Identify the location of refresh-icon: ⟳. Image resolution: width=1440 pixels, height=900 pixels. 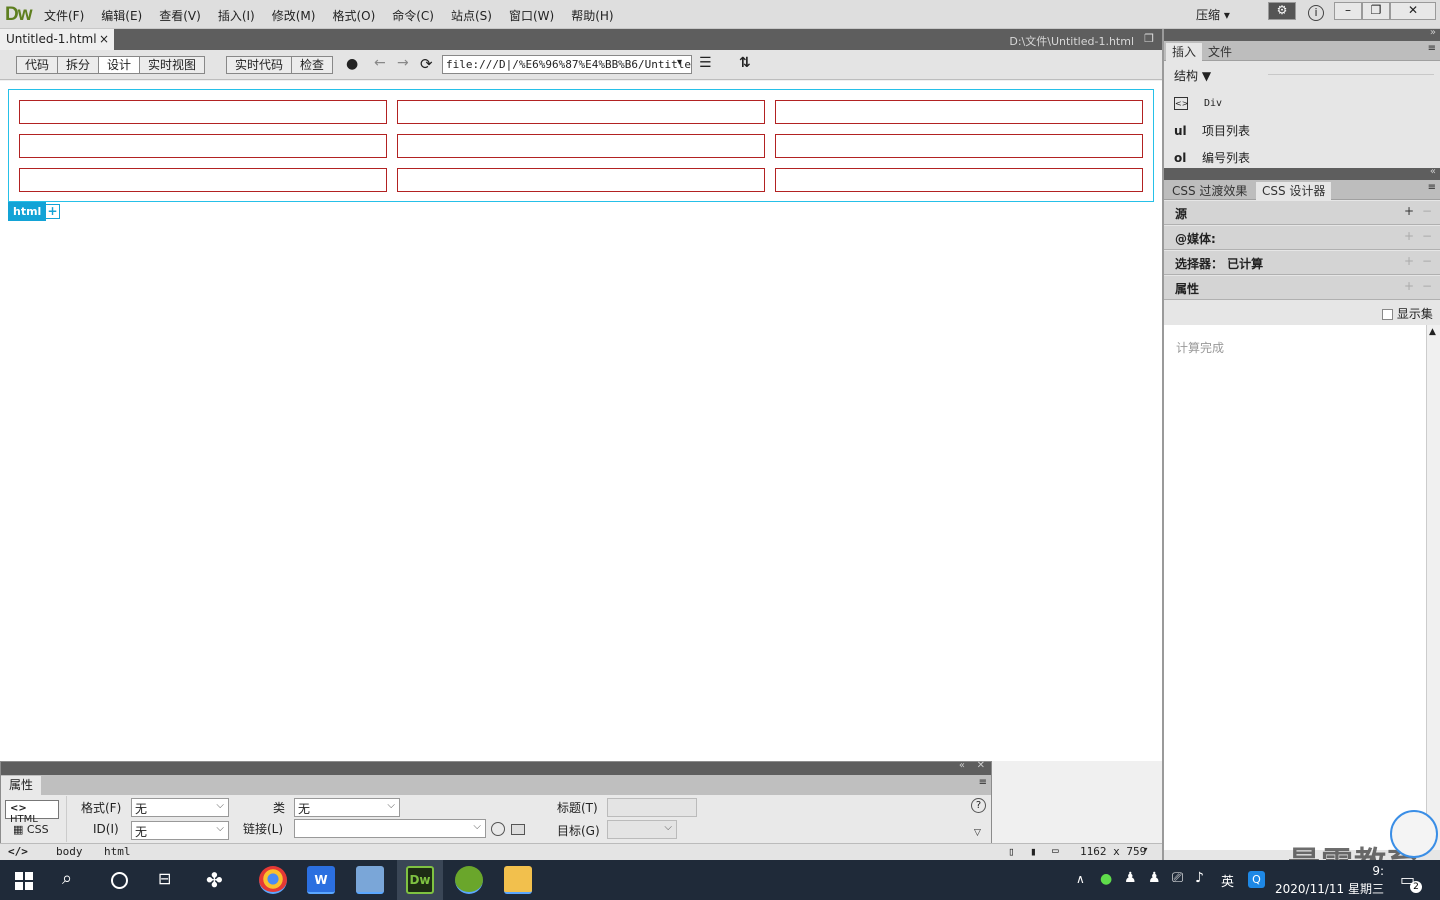
(426, 64).